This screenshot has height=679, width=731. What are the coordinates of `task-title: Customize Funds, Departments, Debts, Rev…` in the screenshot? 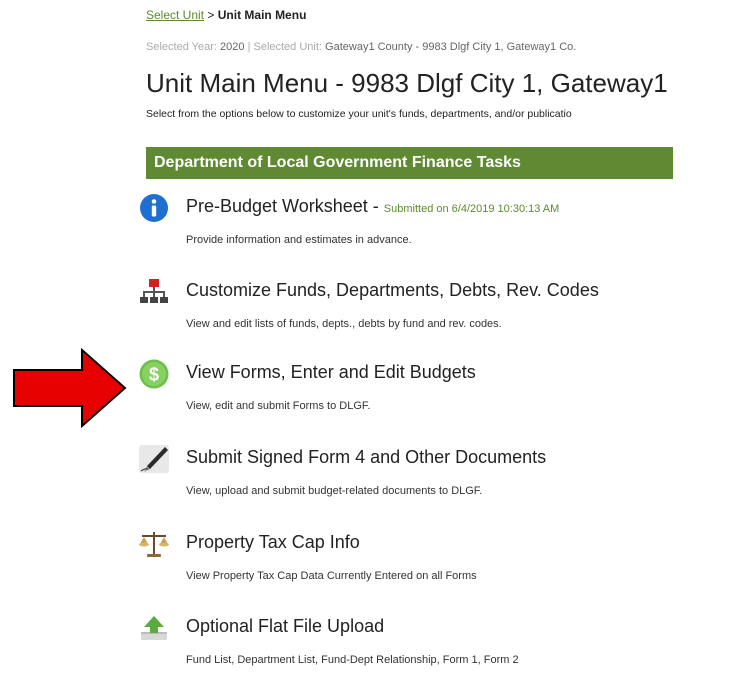 It's located at (392, 290).